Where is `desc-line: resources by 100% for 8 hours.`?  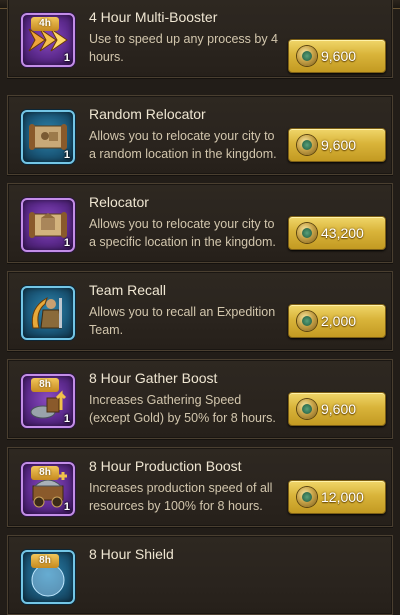
desc-line: resources by 100% for 8 hours. is located at coordinates (176, 506).